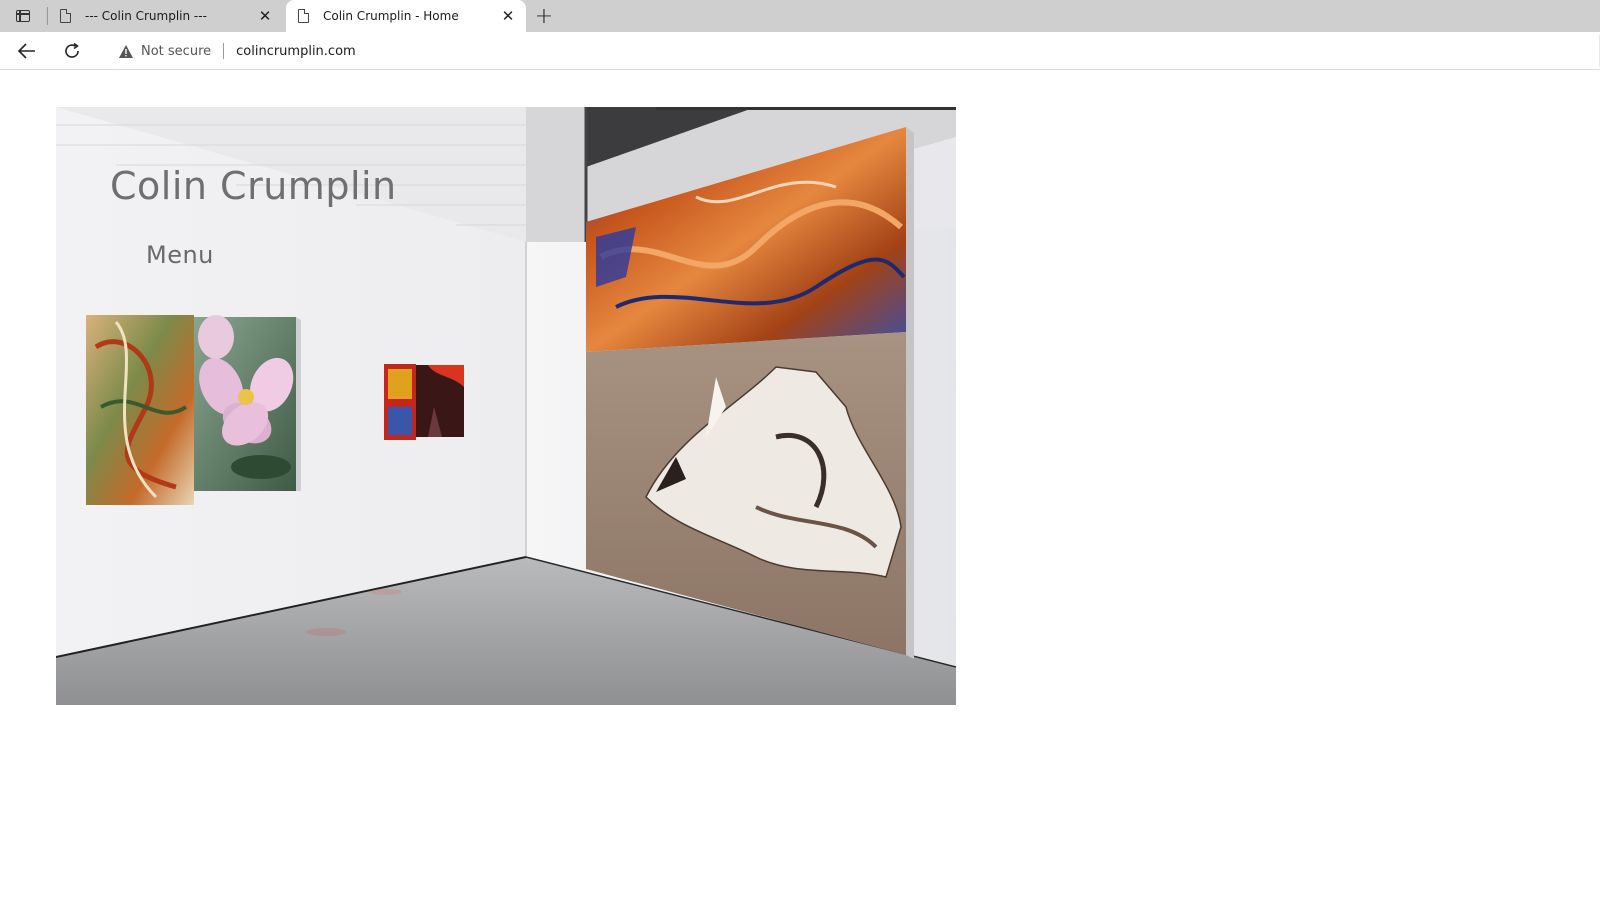  I want to click on url-text: colincrumplin.com, so click(296, 51).